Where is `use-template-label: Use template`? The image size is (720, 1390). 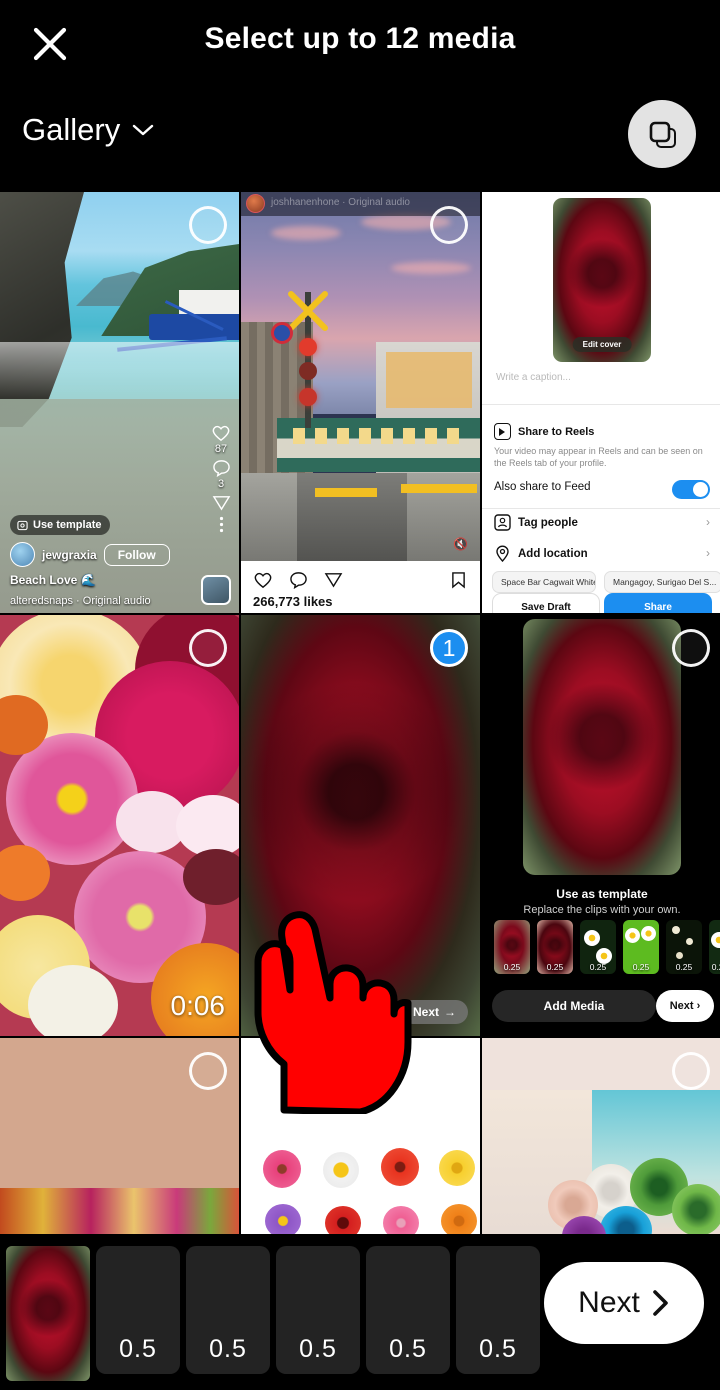
use-template-label: Use template is located at coordinates (67, 525).